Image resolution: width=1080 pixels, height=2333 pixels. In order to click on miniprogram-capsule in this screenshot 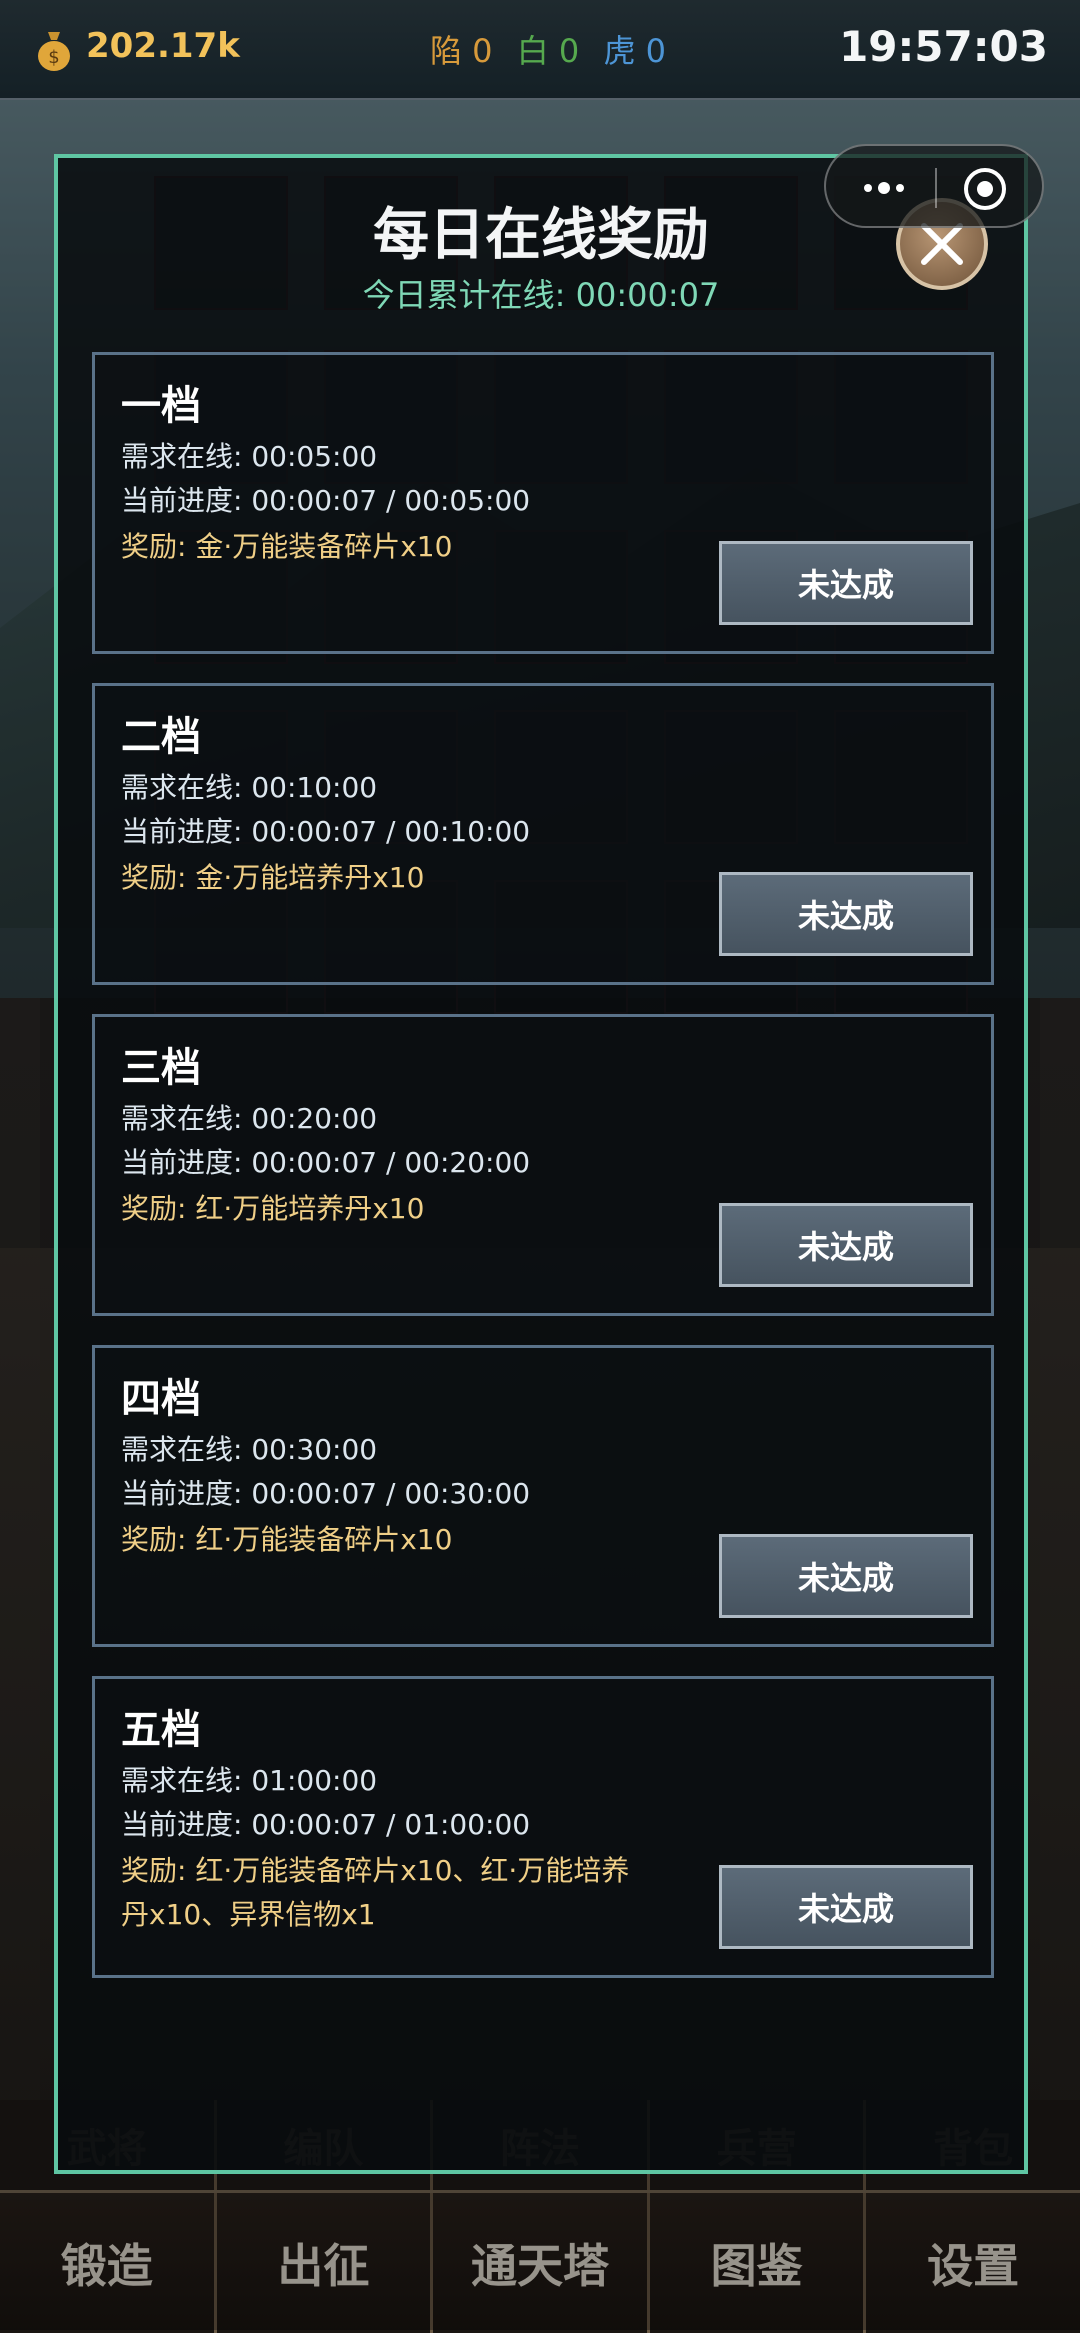, I will do `click(934, 186)`.